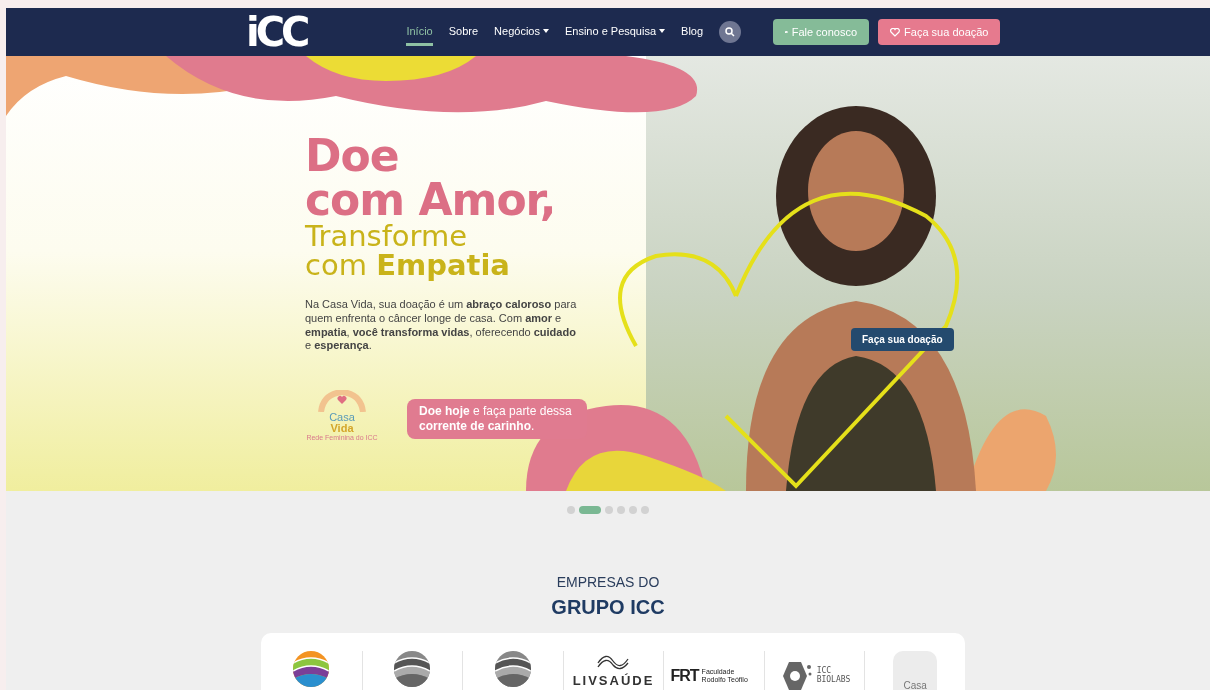 The height and width of the screenshot is (690, 1210). I want to click on heart-icon, so click(895, 32).